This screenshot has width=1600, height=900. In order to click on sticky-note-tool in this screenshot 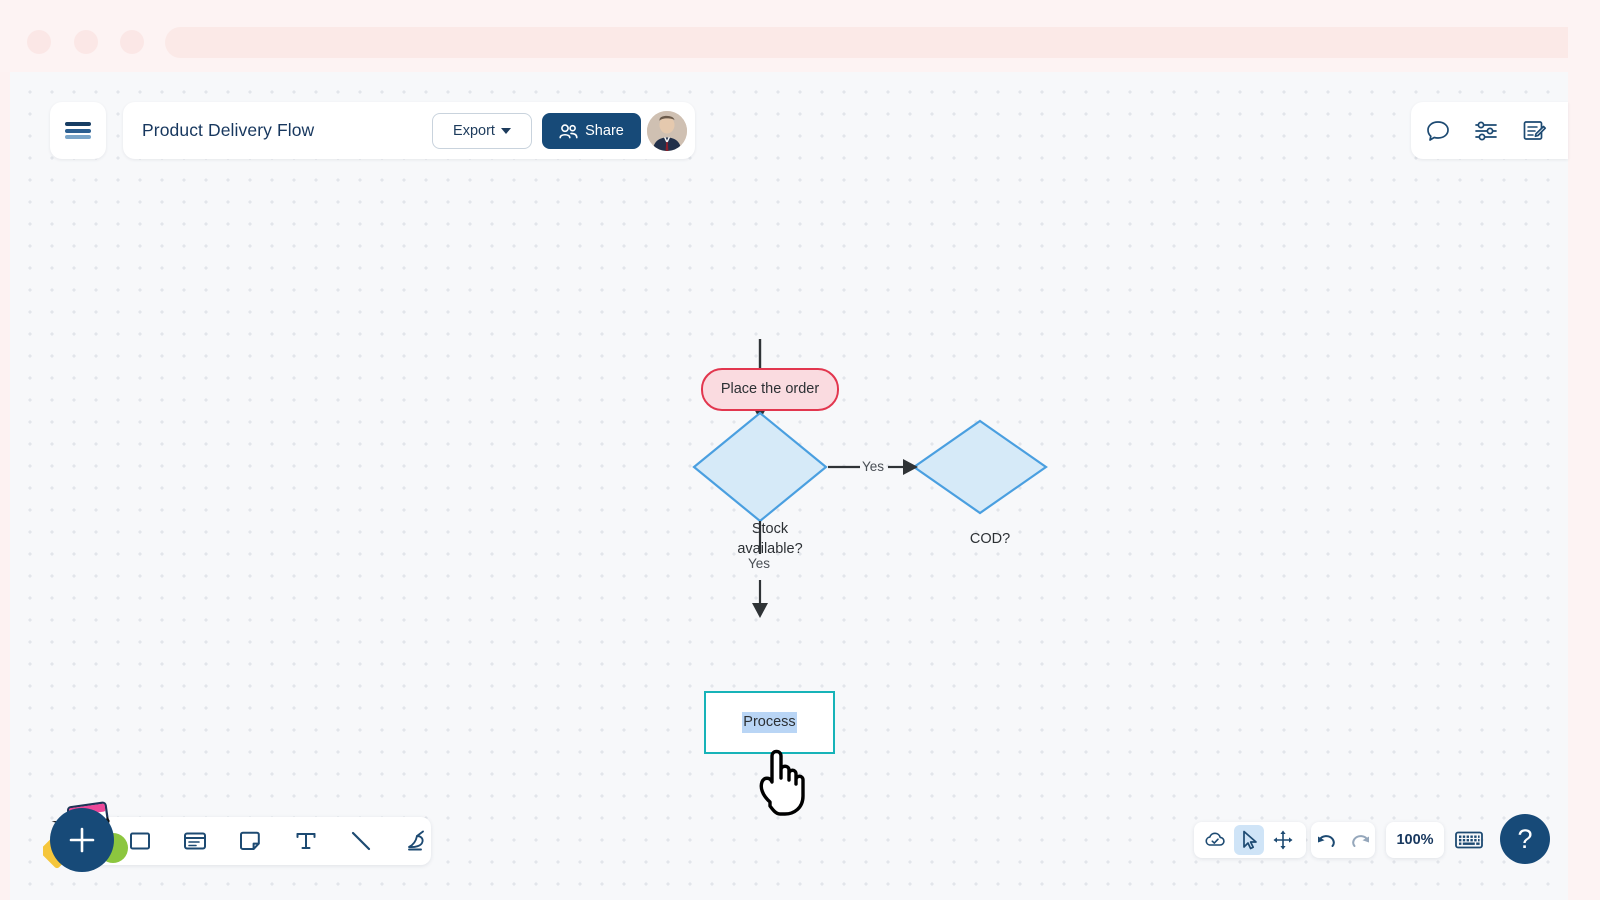, I will do `click(250, 841)`.